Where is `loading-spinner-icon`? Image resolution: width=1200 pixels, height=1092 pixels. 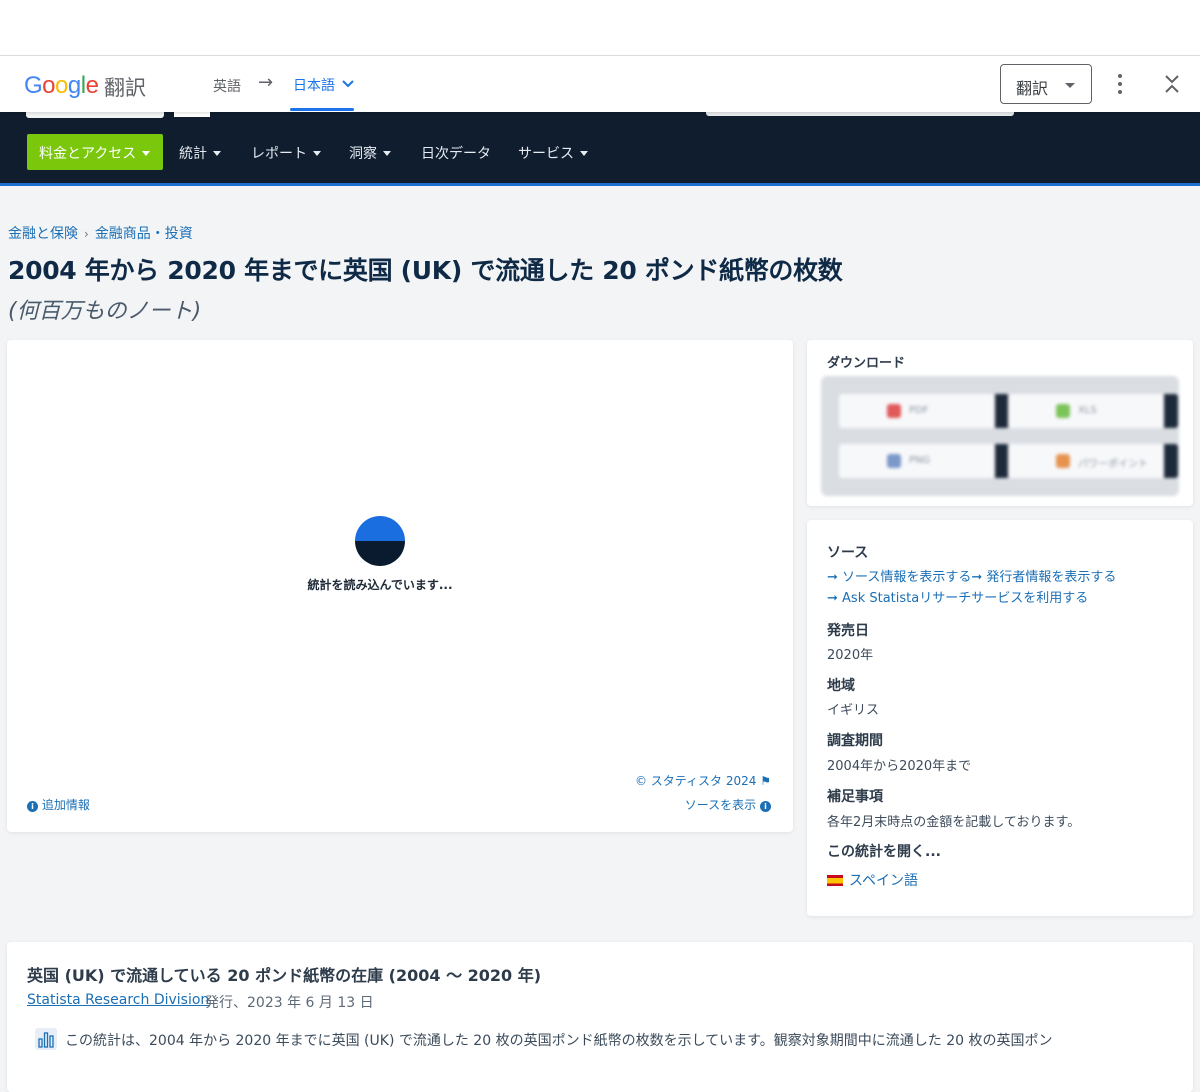 loading-spinner-icon is located at coordinates (380, 541).